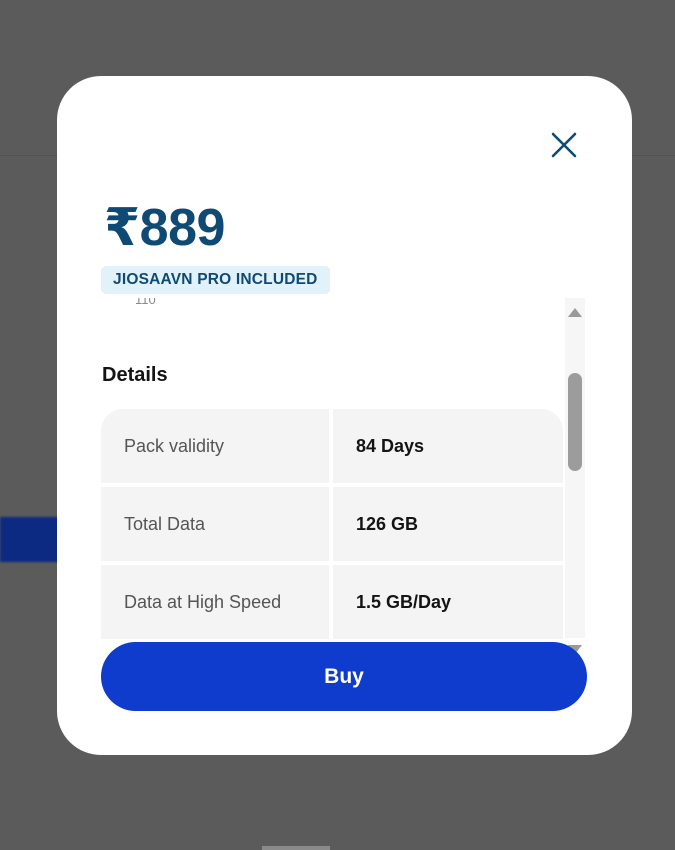  What do you see at coordinates (332, 602) in the screenshot?
I see `table-row: Data at High Speed 1.5 GB/Day` at bounding box center [332, 602].